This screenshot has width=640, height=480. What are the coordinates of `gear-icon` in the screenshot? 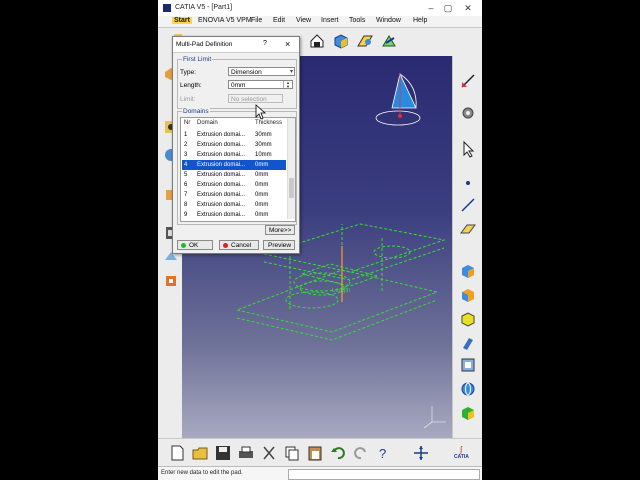 It's located at (468, 113).